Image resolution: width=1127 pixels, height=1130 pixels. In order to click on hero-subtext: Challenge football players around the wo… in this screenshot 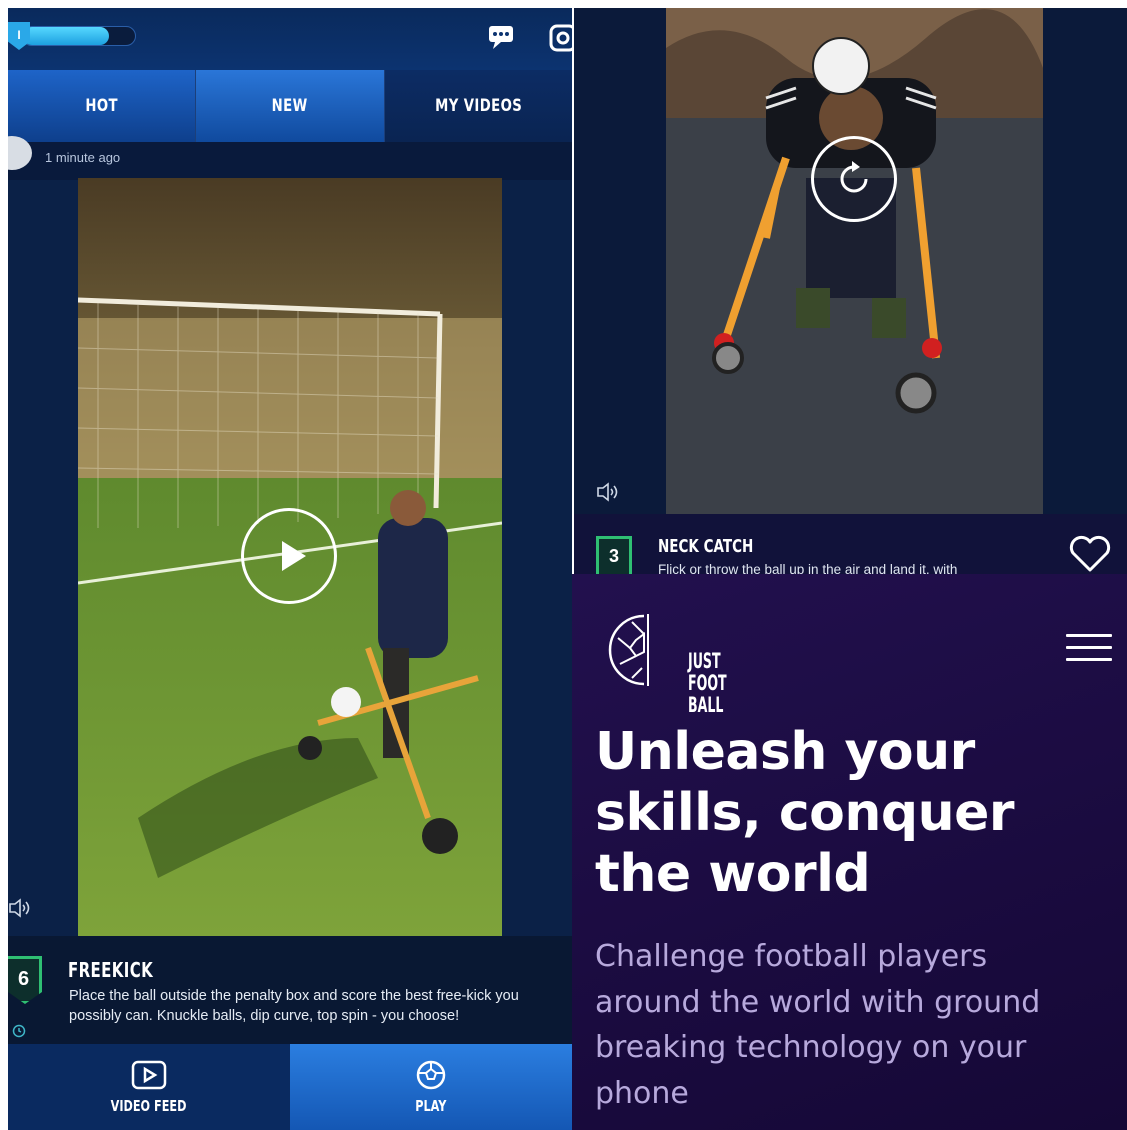, I will do `click(818, 1025)`.